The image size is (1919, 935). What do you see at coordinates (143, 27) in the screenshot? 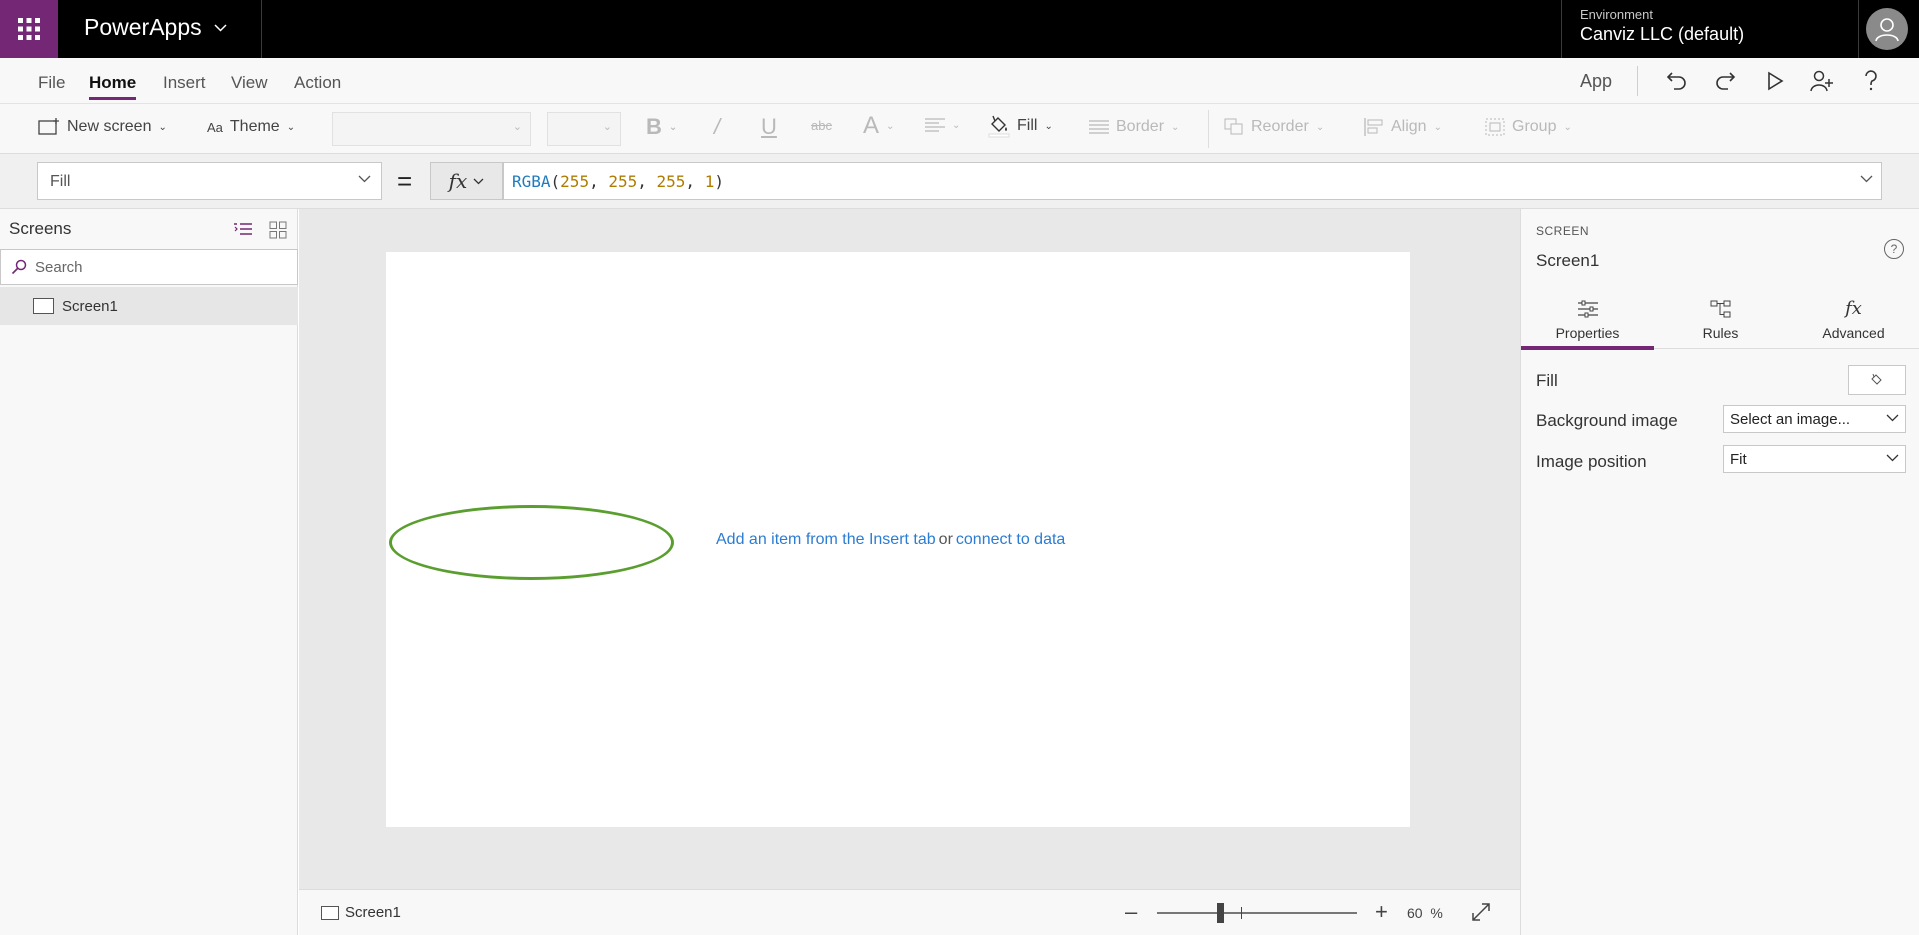
I see `app-name: PowerApps` at bounding box center [143, 27].